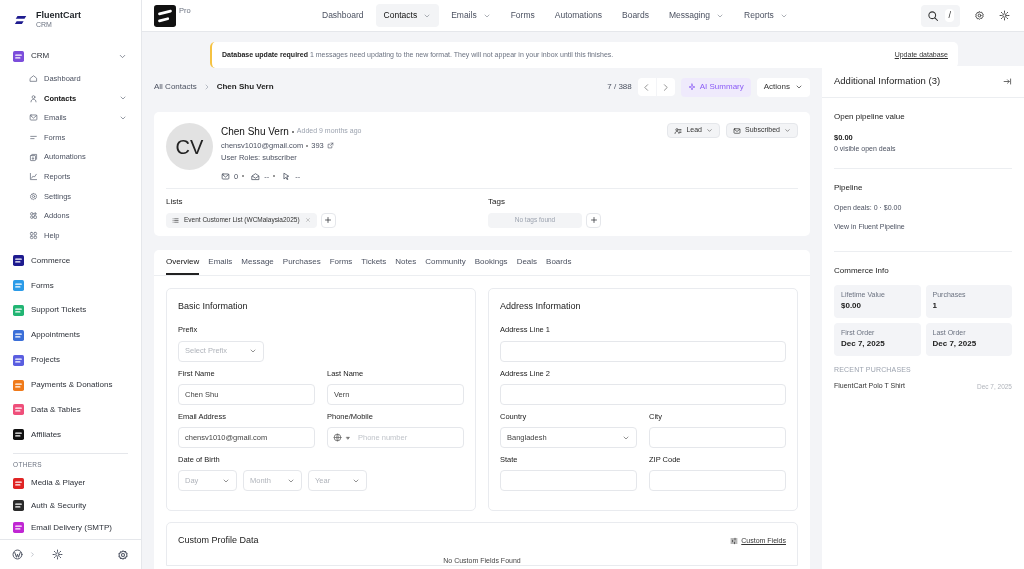  Describe the element at coordinates (175, 220) in the screenshot. I see `list-icon` at that location.